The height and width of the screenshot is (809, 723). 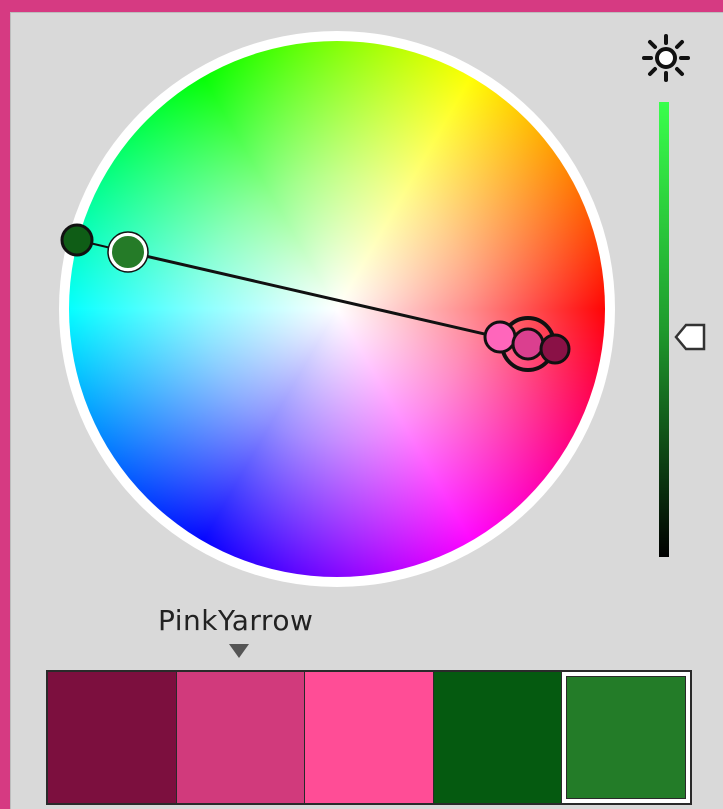 What do you see at coordinates (235, 620) in the screenshot?
I see `scheme-name-label: PinkYarrow` at bounding box center [235, 620].